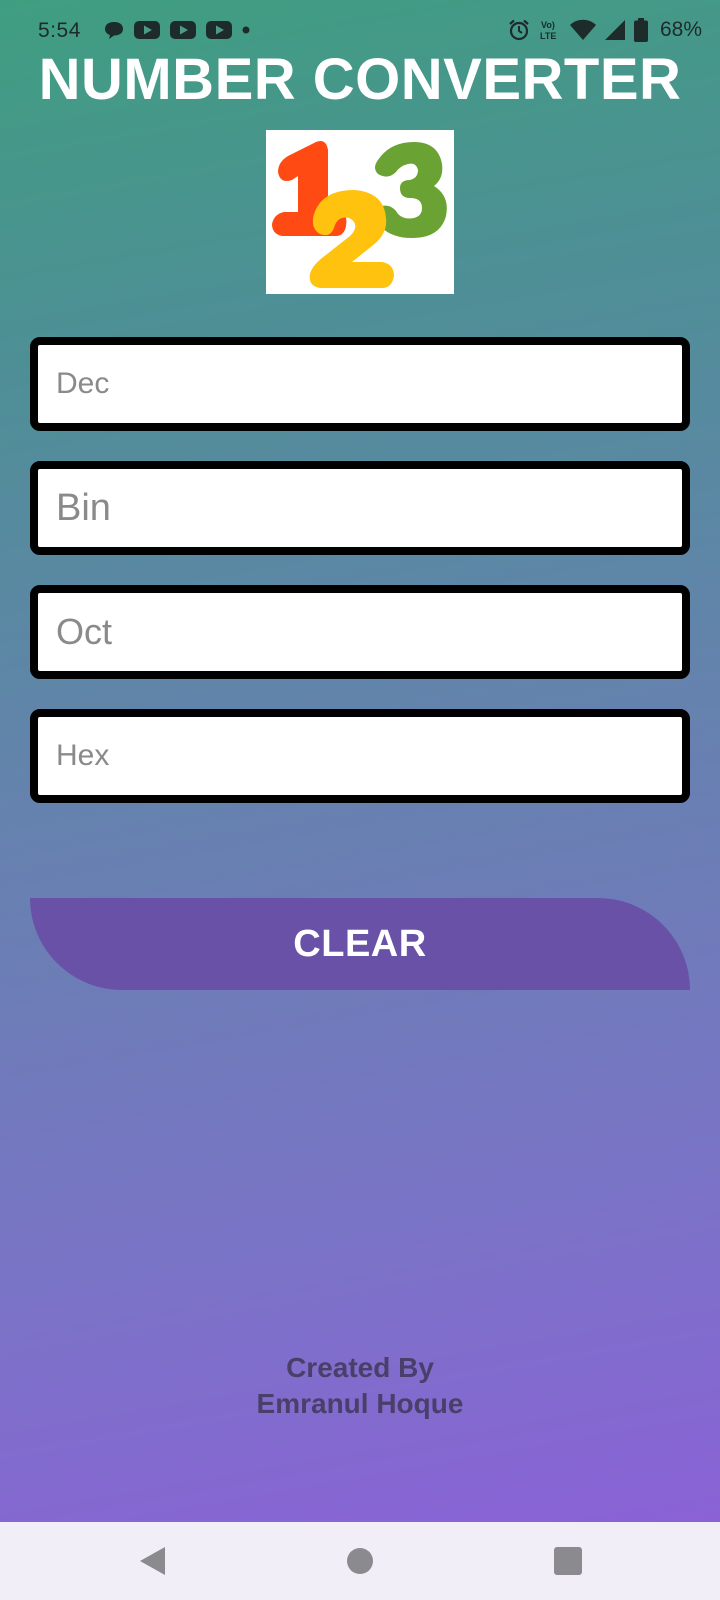  I want to click on dec-input, so click(360, 384).